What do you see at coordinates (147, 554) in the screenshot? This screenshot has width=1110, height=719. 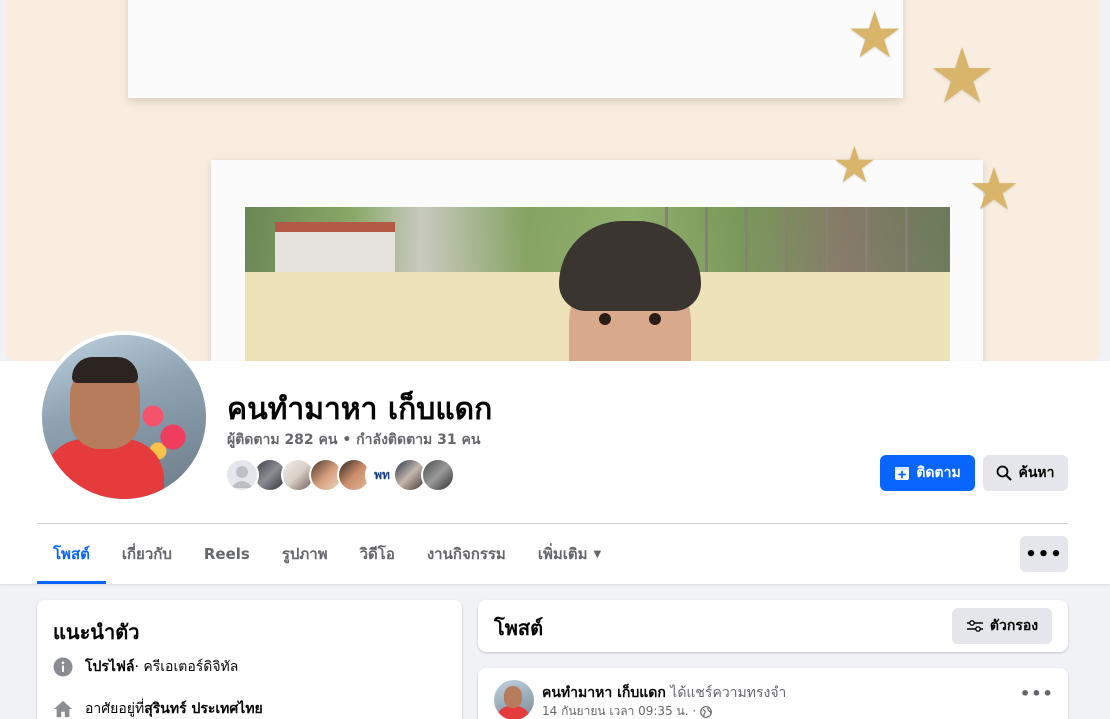 I see `tab-about: เกี่ยวกับ` at bounding box center [147, 554].